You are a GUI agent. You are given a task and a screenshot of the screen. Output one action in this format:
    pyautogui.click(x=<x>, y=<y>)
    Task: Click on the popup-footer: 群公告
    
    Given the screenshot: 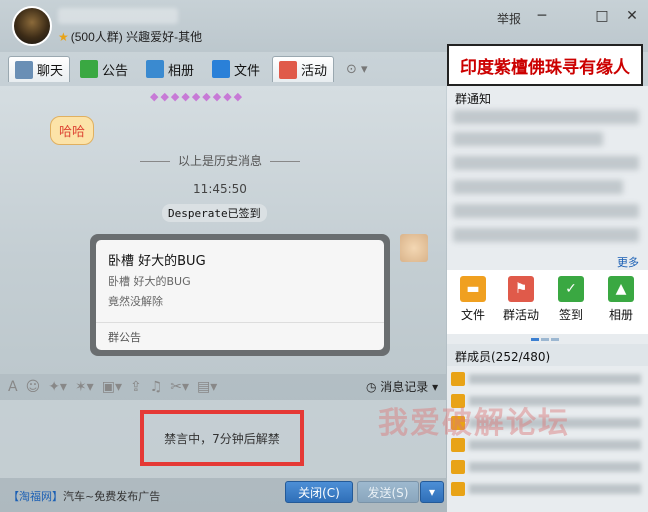 What is the action you would take?
    pyautogui.click(x=240, y=336)
    